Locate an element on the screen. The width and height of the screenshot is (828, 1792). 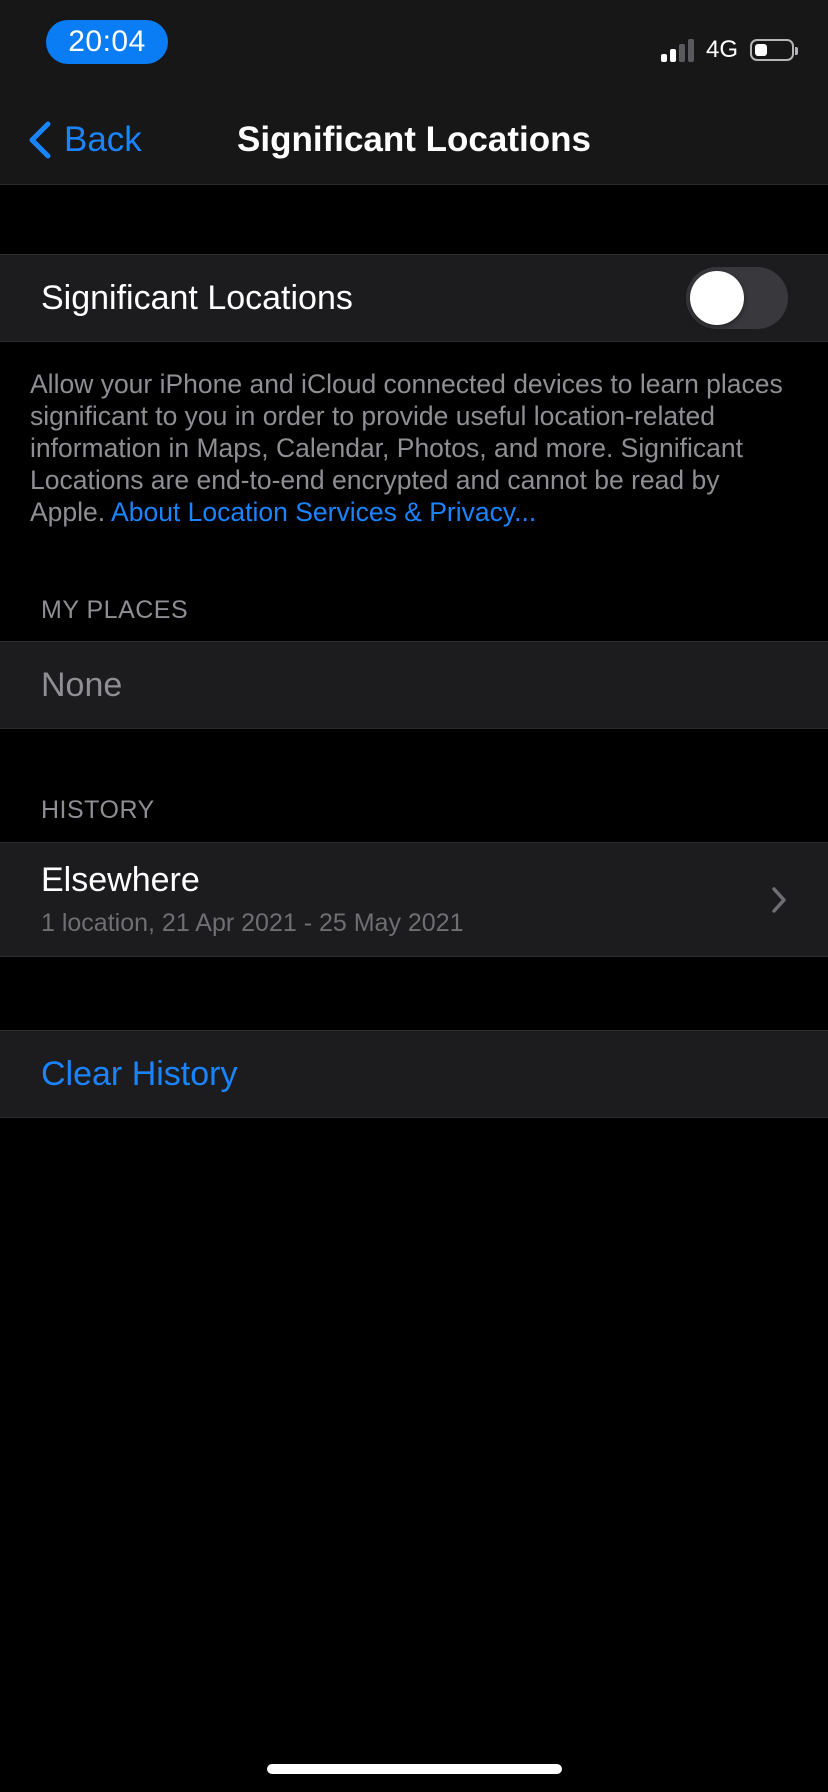
history-header: HISTORY is located at coordinates (98, 810).